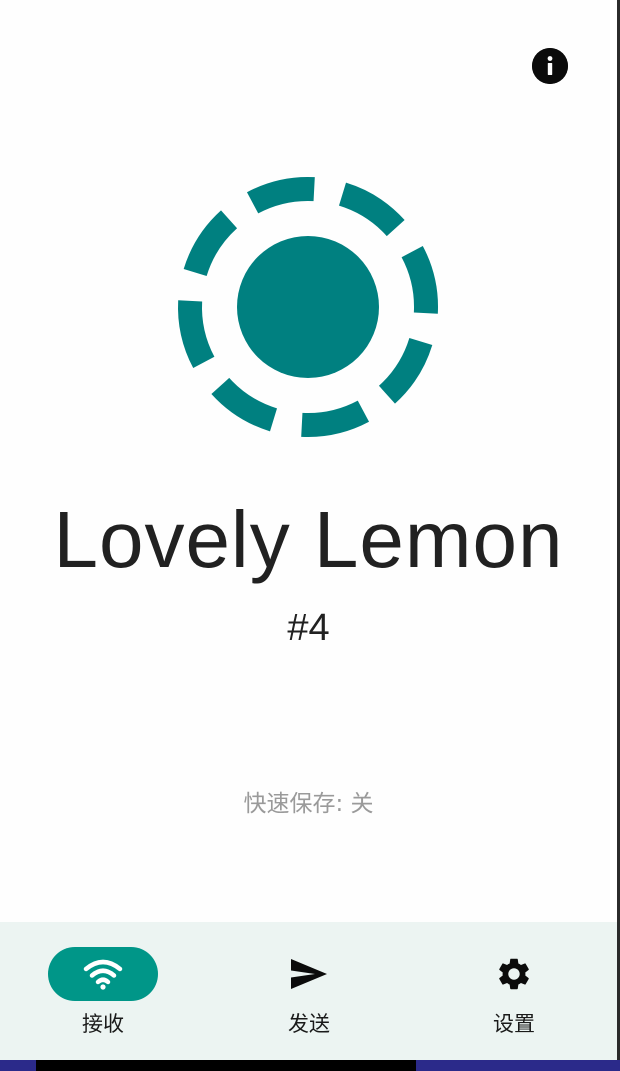  I want to click on nav-label-receive: 接收, so click(103, 1024).